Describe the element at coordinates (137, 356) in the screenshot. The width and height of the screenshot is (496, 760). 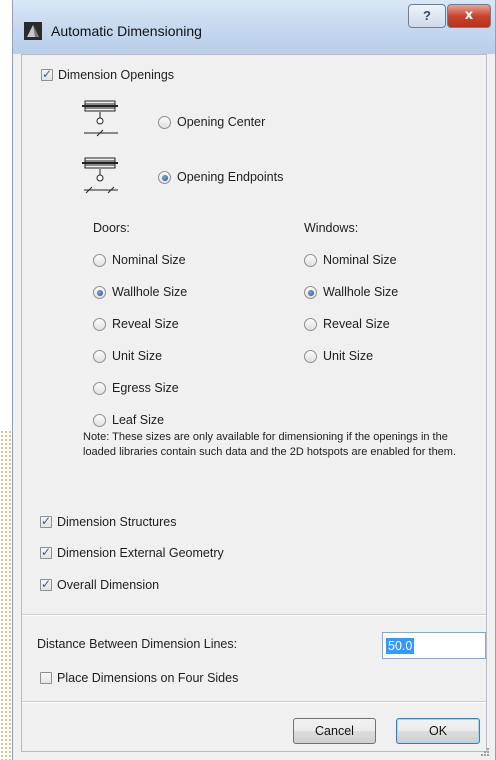
I see `door-unit-size-label: Unit Size` at that location.